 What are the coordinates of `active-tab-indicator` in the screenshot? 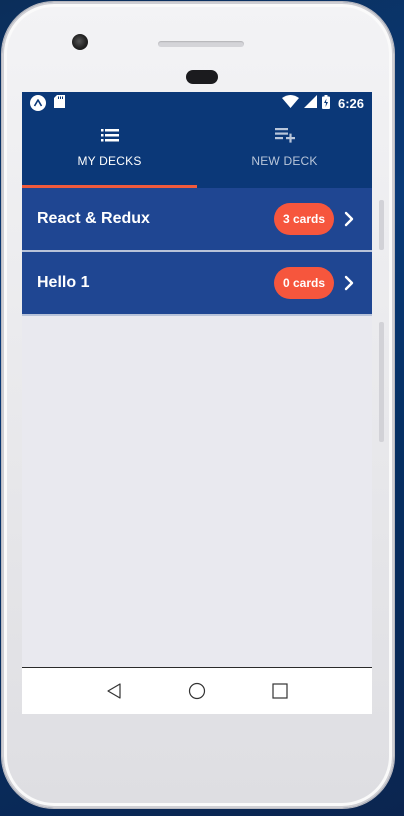 It's located at (109, 186).